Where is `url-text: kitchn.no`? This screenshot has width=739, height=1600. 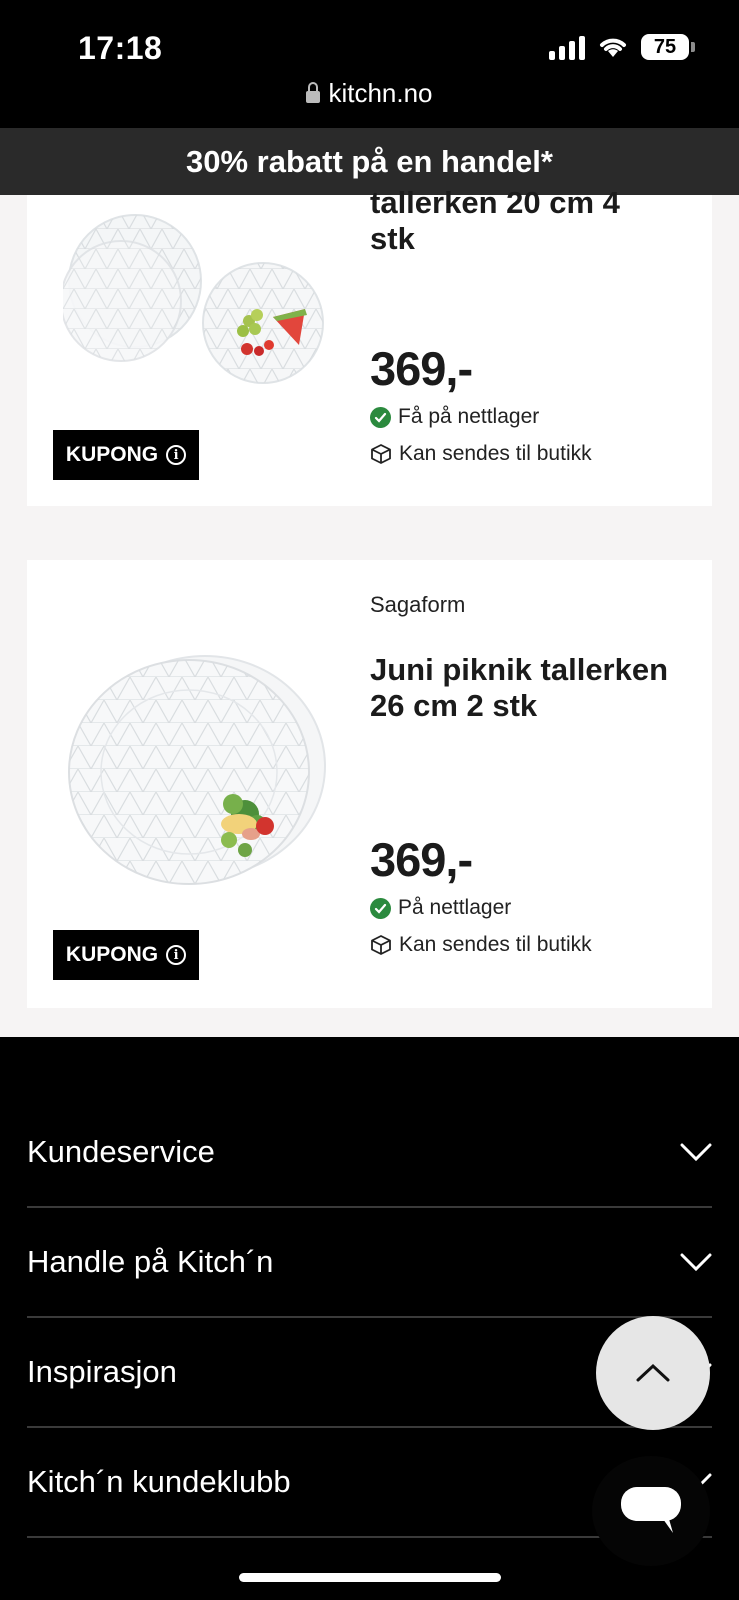
url-text: kitchn.no is located at coordinates (380, 93).